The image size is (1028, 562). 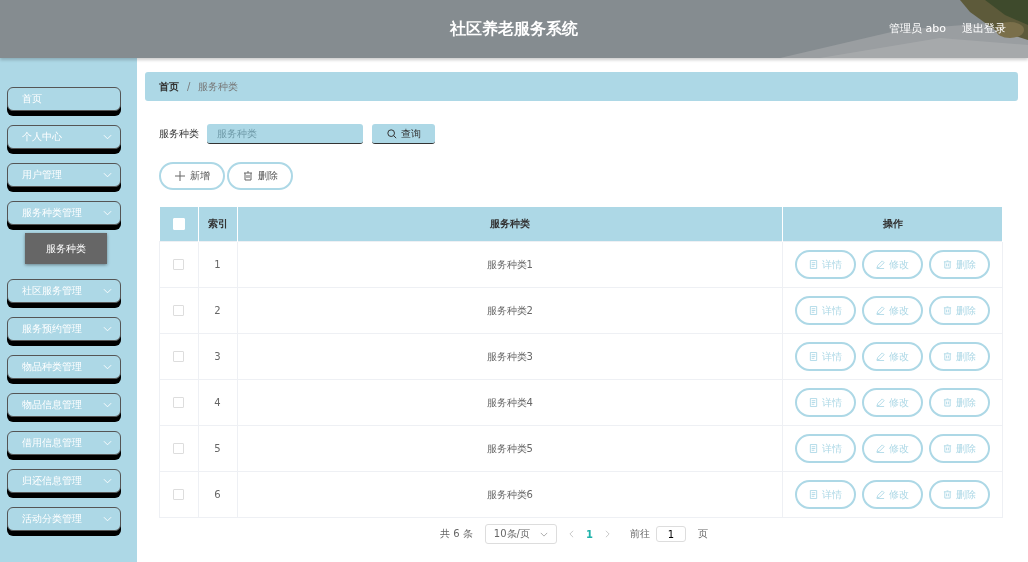 What do you see at coordinates (510, 264) in the screenshot?
I see `table-cell: 服务种类1` at bounding box center [510, 264].